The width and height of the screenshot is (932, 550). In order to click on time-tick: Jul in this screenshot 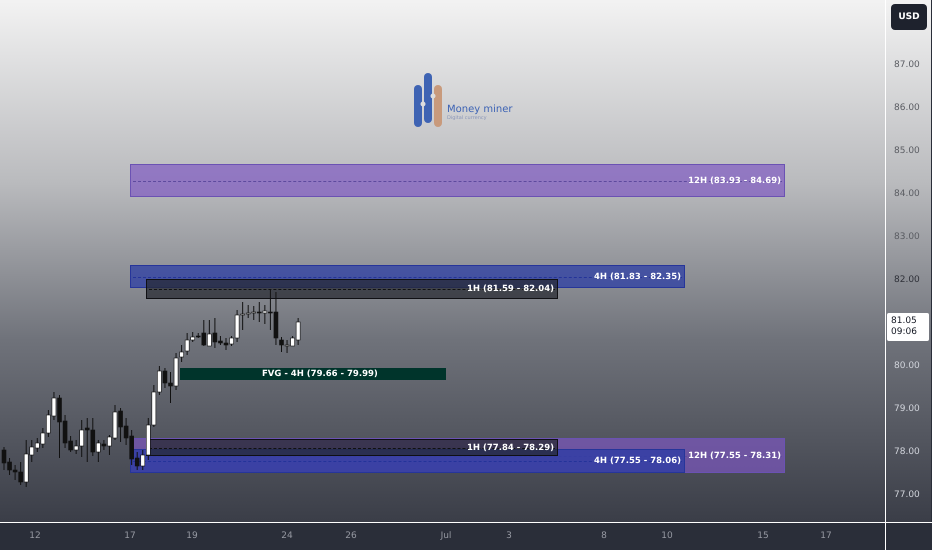, I will do `click(446, 536)`.